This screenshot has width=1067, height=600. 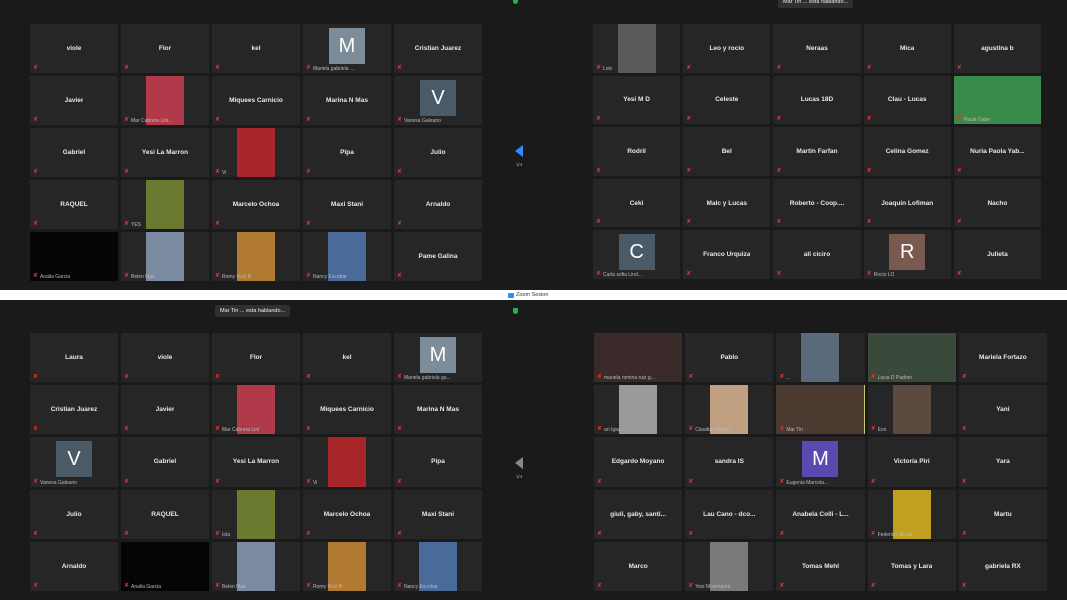 I want to click on participant-tile: Edgardo Moyano ✘, so click(x=638, y=462).